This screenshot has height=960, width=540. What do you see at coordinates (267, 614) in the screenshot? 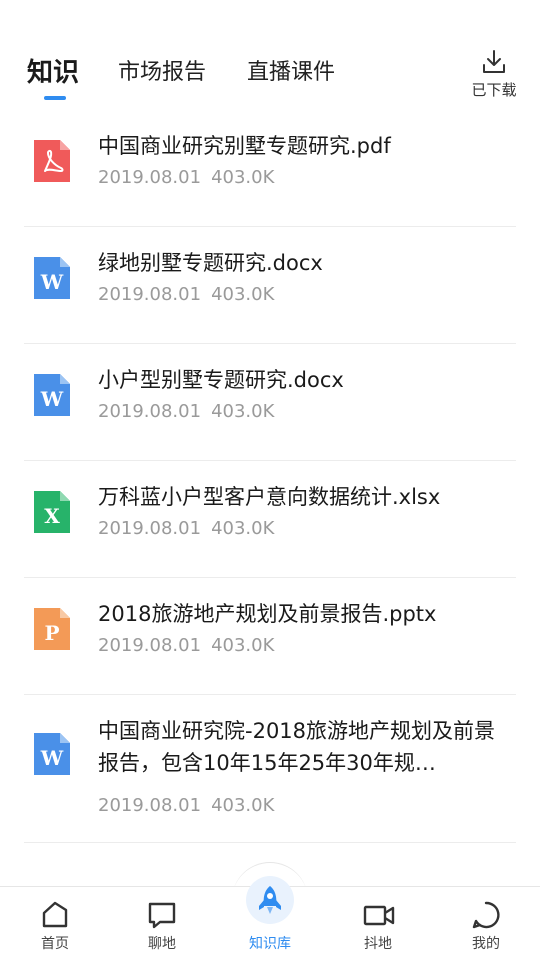
I see `file-name: 2018旅游地产规划及前景报告.pptx` at bounding box center [267, 614].